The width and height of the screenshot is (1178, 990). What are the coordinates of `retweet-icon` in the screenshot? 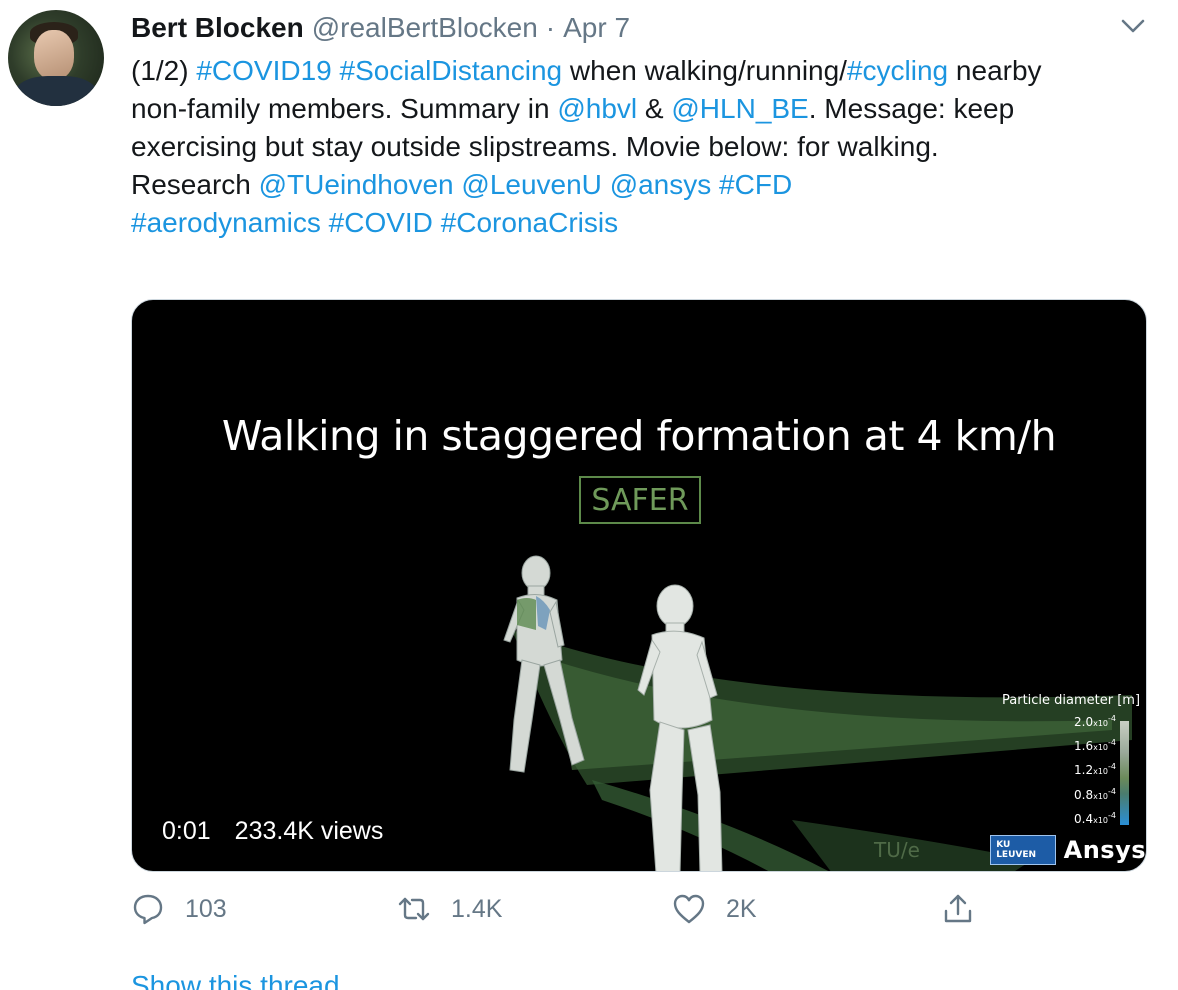 It's located at (414, 909).